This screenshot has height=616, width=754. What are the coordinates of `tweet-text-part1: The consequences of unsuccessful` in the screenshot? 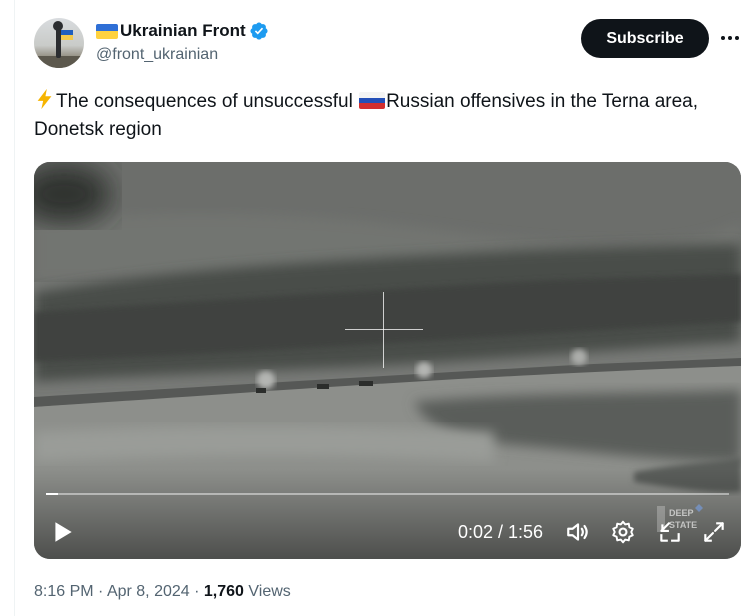 It's located at (207, 101).